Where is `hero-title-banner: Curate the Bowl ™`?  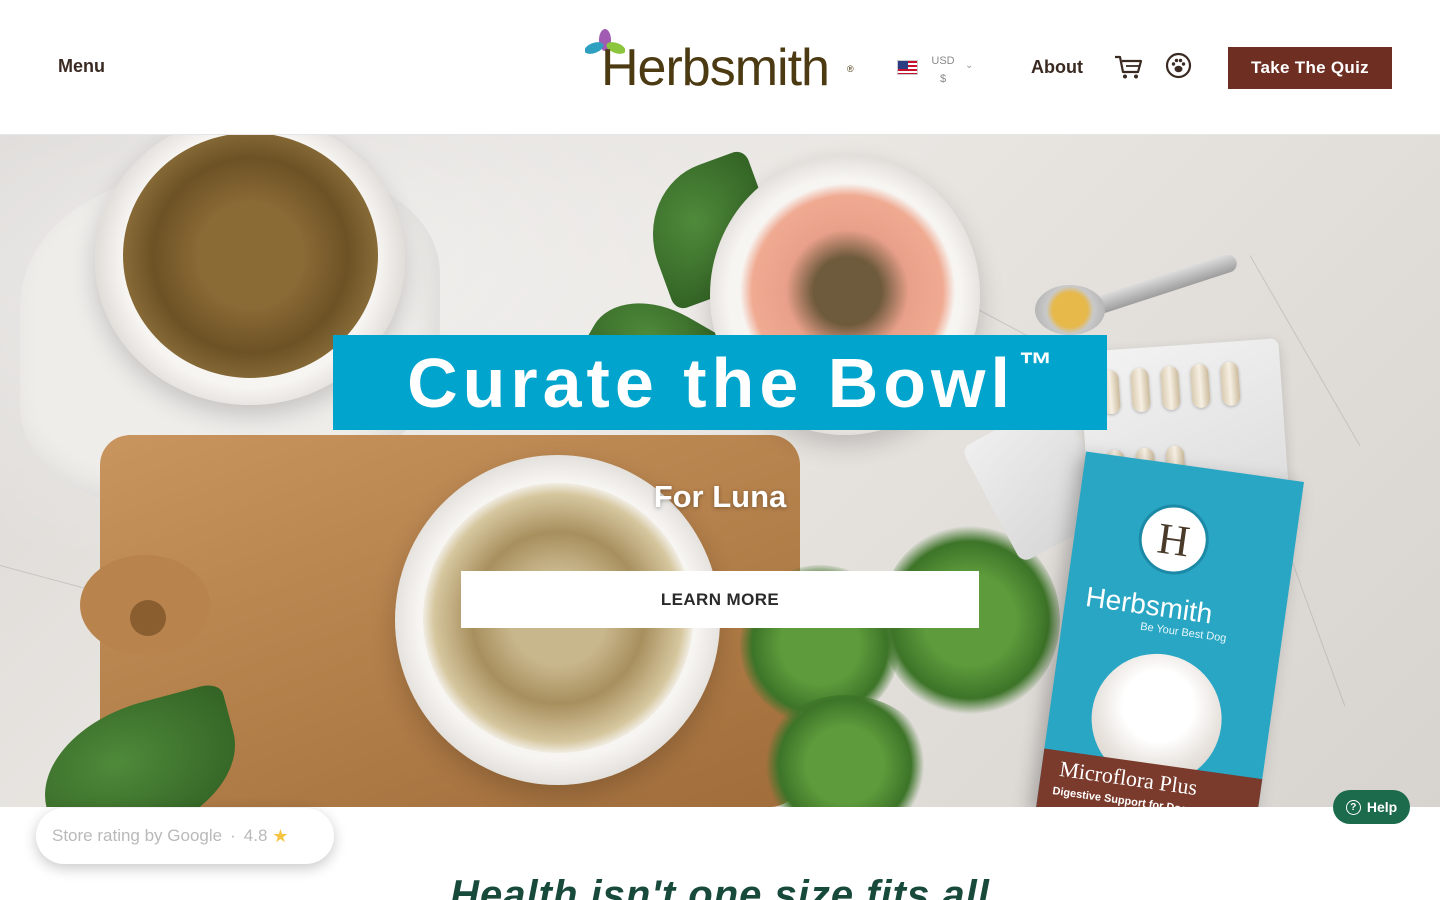 hero-title-banner: Curate the Bowl ™ is located at coordinates (720, 382).